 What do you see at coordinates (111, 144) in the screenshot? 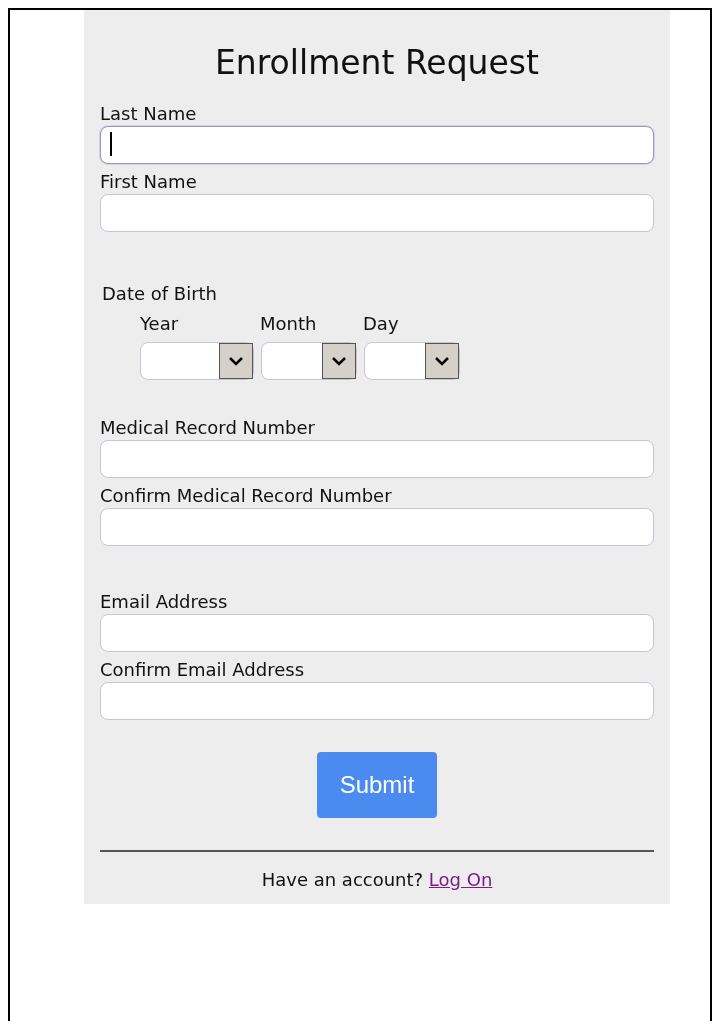
I see `text-cursor-icon` at bounding box center [111, 144].